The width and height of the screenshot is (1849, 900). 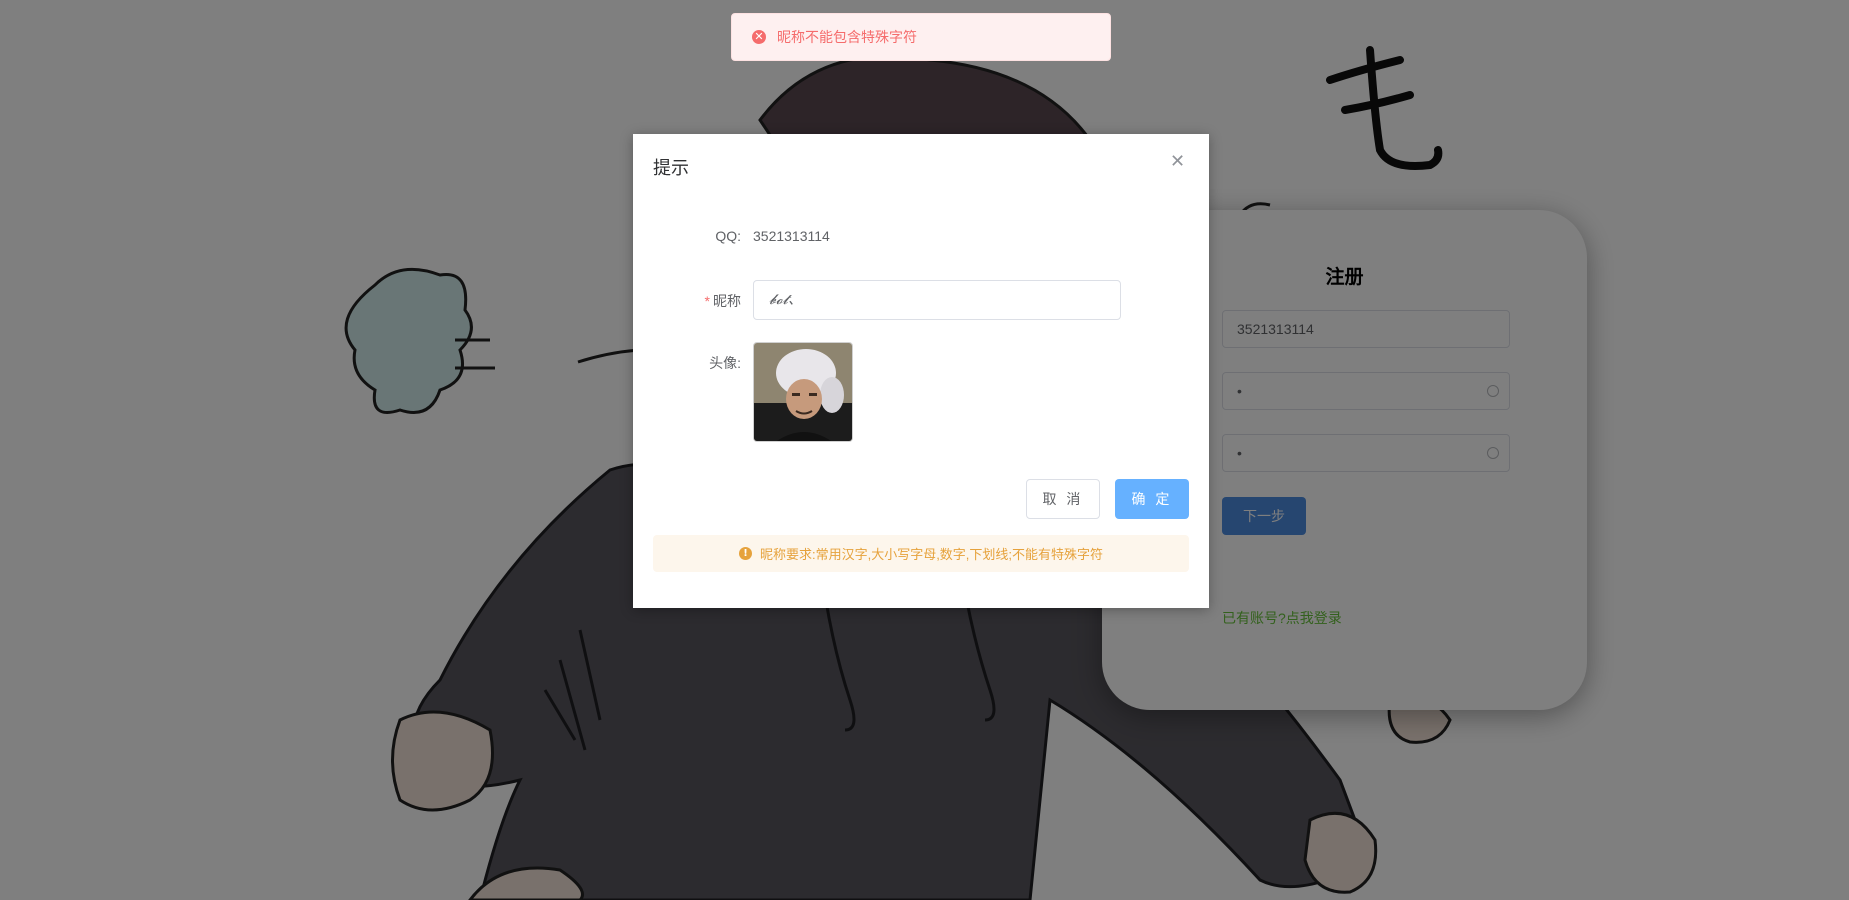 I want to click on confirm-button: 确 定, so click(x=1152, y=499).